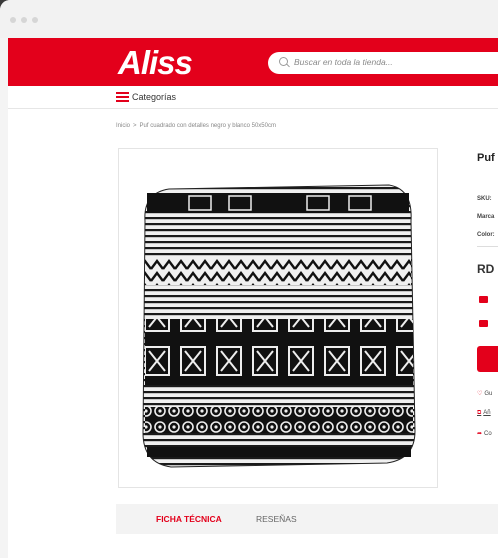 The height and width of the screenshot is (558, 498). What do you see at coordinates (486, 269) in the screenshot?
I see `product-price: RD` at bounding box center [486, 269].